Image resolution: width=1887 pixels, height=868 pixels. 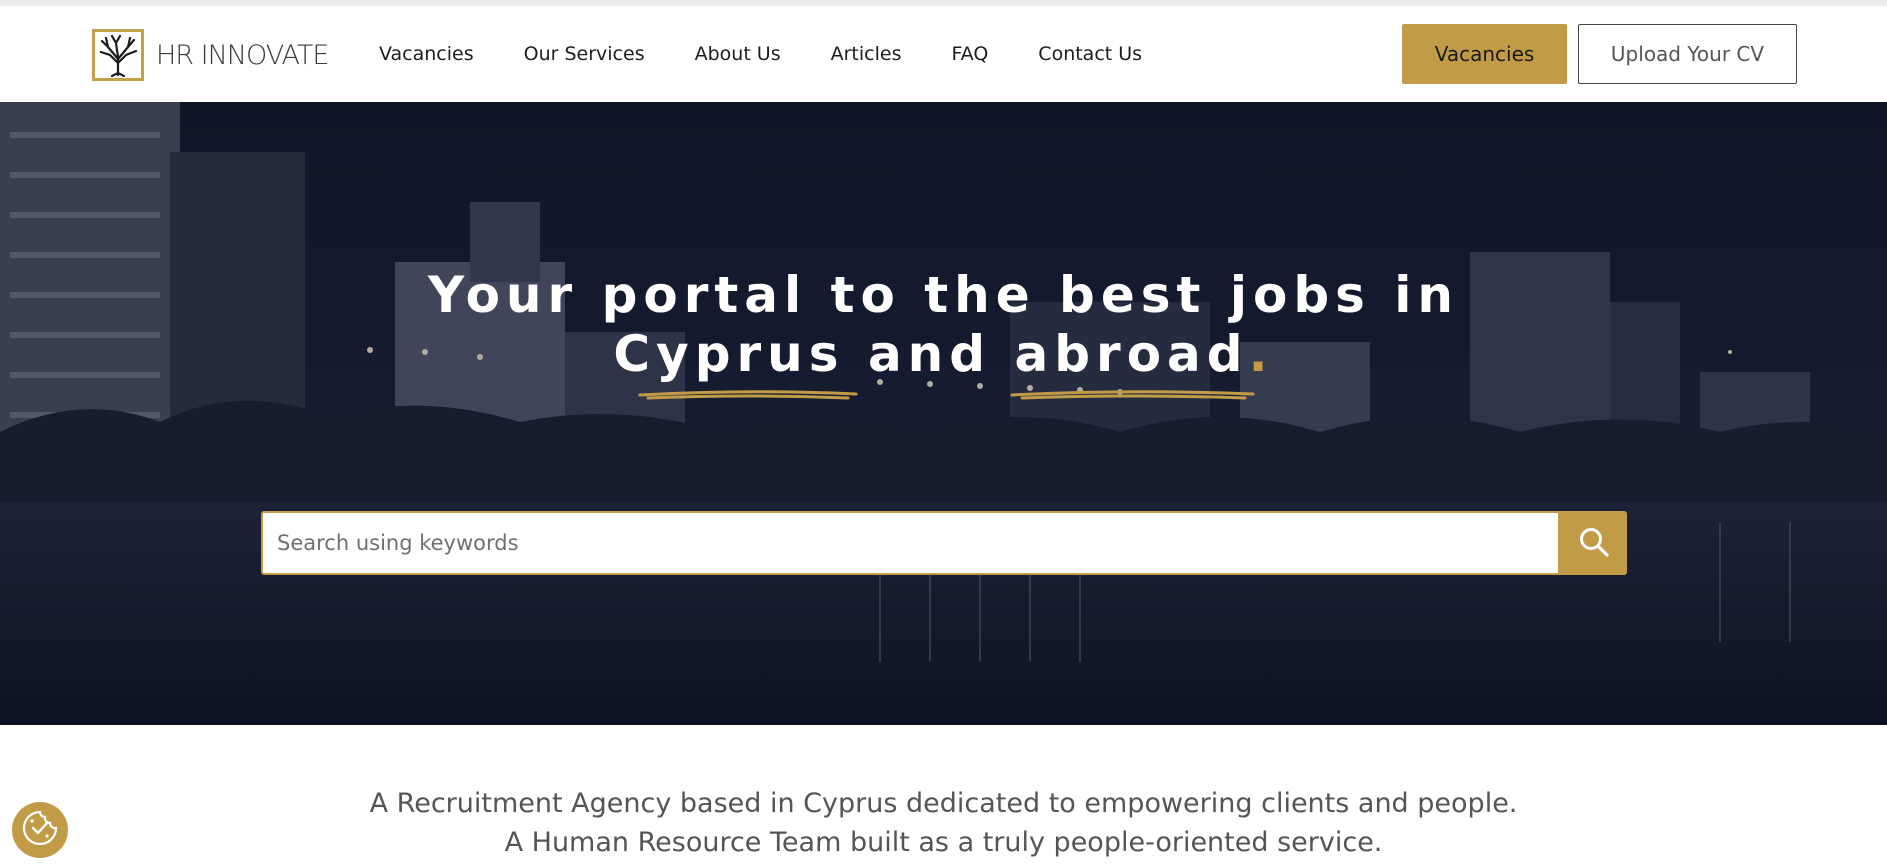 I want to click on upload-cv-button: Upload Your CV, so click(x=1687, y=54).